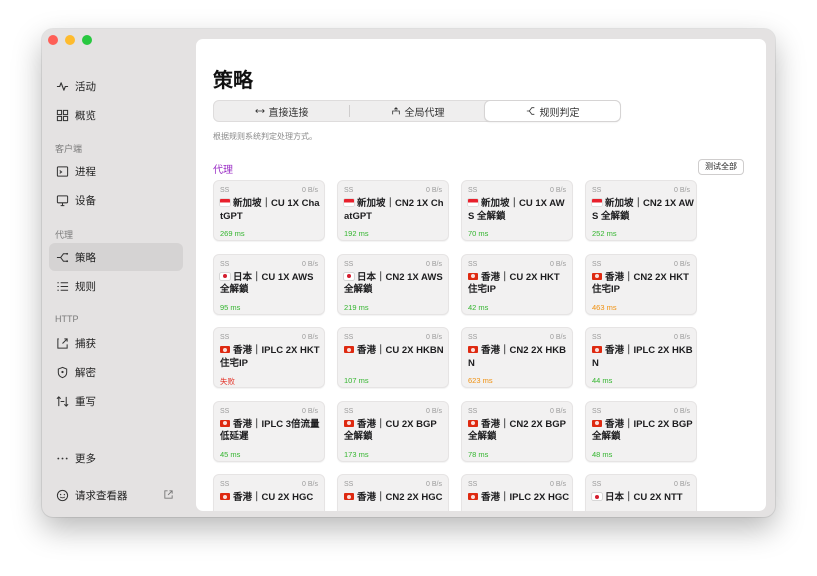 Image resolution: width=817 pixels, height=576 pixels. What do you see at coordinates (168, 494) in the screenshot?
I see `external-link-icon` at bounding box center [168, 494].